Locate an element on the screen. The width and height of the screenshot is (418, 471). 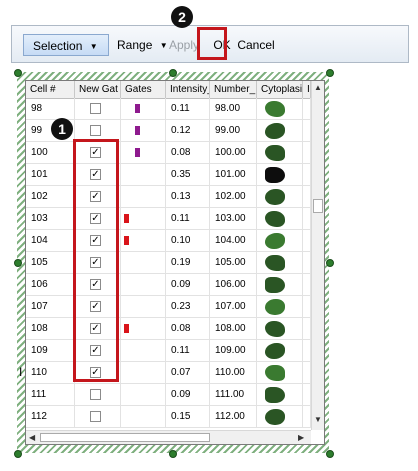
column-header-intensity: Intensity_ is located at coordinates (188, 89).